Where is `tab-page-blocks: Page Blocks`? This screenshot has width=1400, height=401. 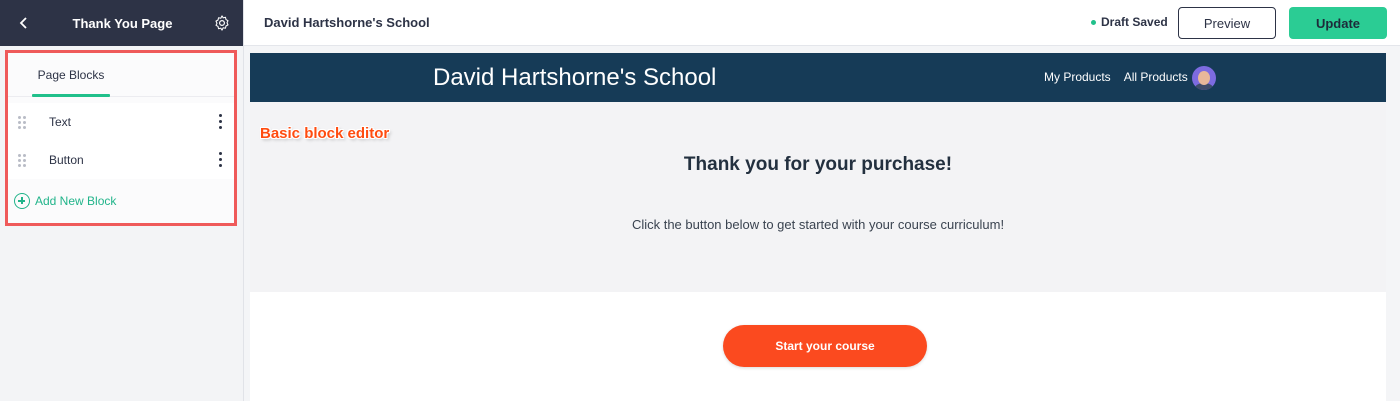 tab-page-blocks: Page Blocks is located at coordinates (71, 75).